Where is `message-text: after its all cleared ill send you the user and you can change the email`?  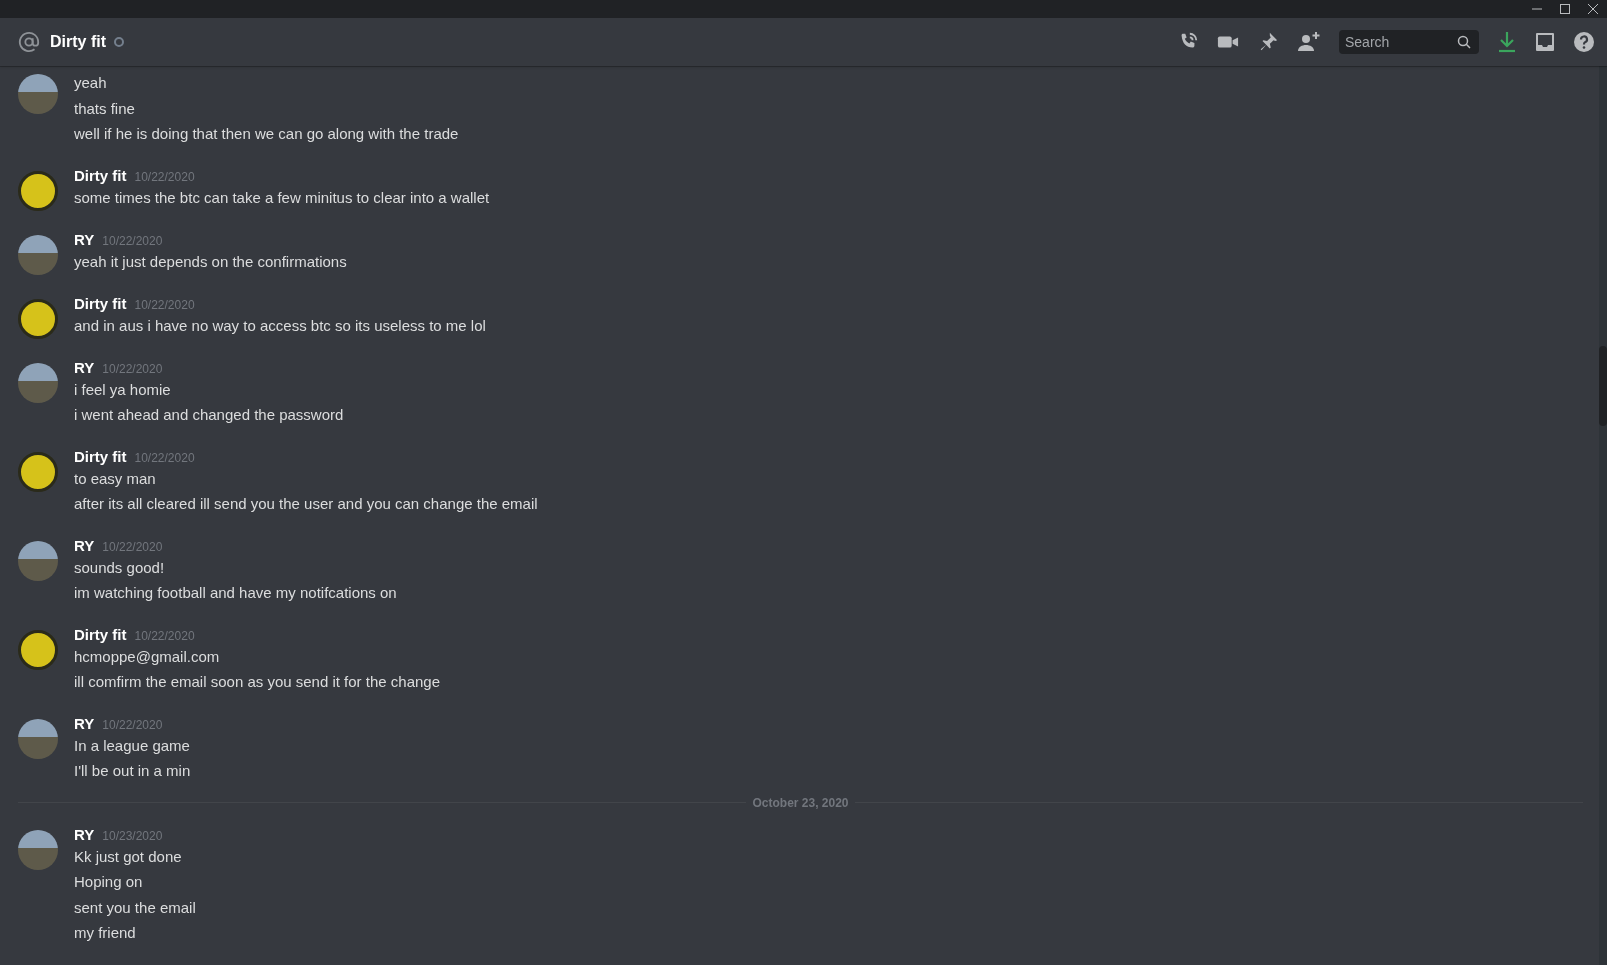 message-text: after its all cleared ill send you the user and you can change the email is located at coordinates (306, 504).